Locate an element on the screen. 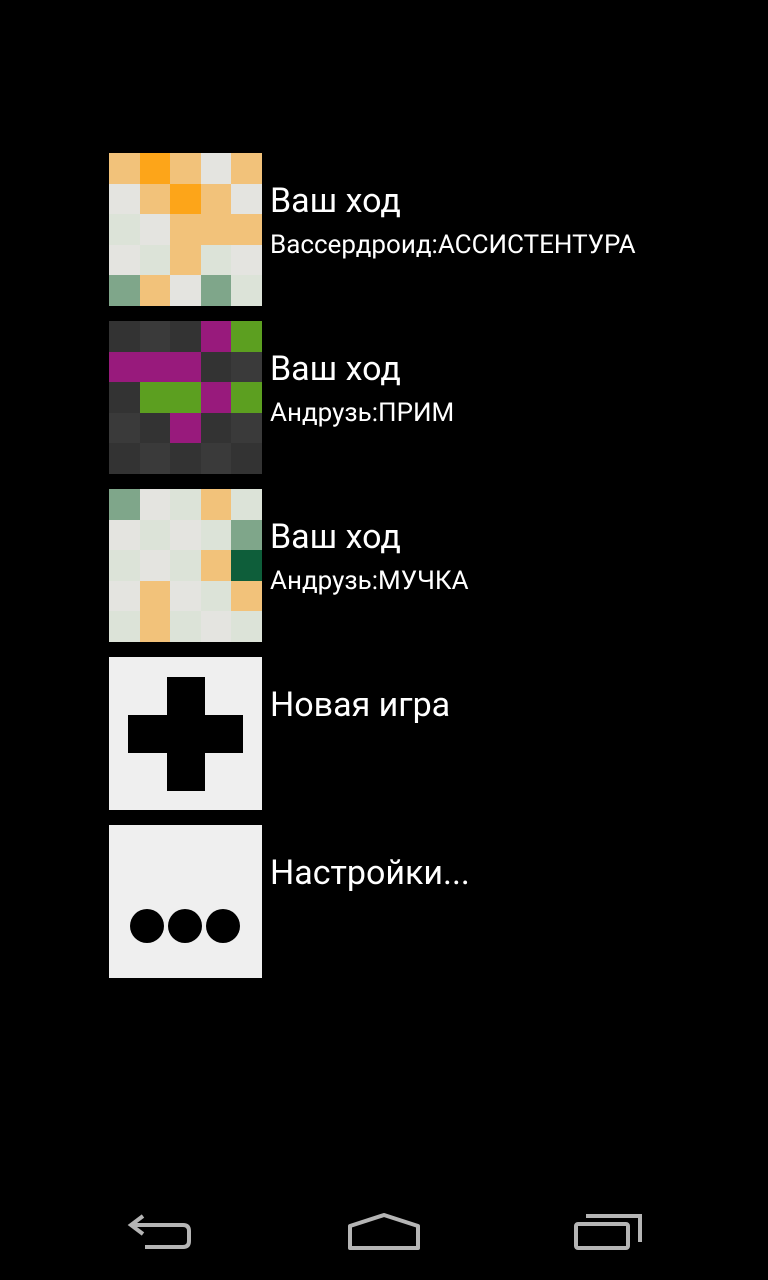  game-item-text: Ваш ход Андрузь:ПРИМ is located at coordinates (362, 377).